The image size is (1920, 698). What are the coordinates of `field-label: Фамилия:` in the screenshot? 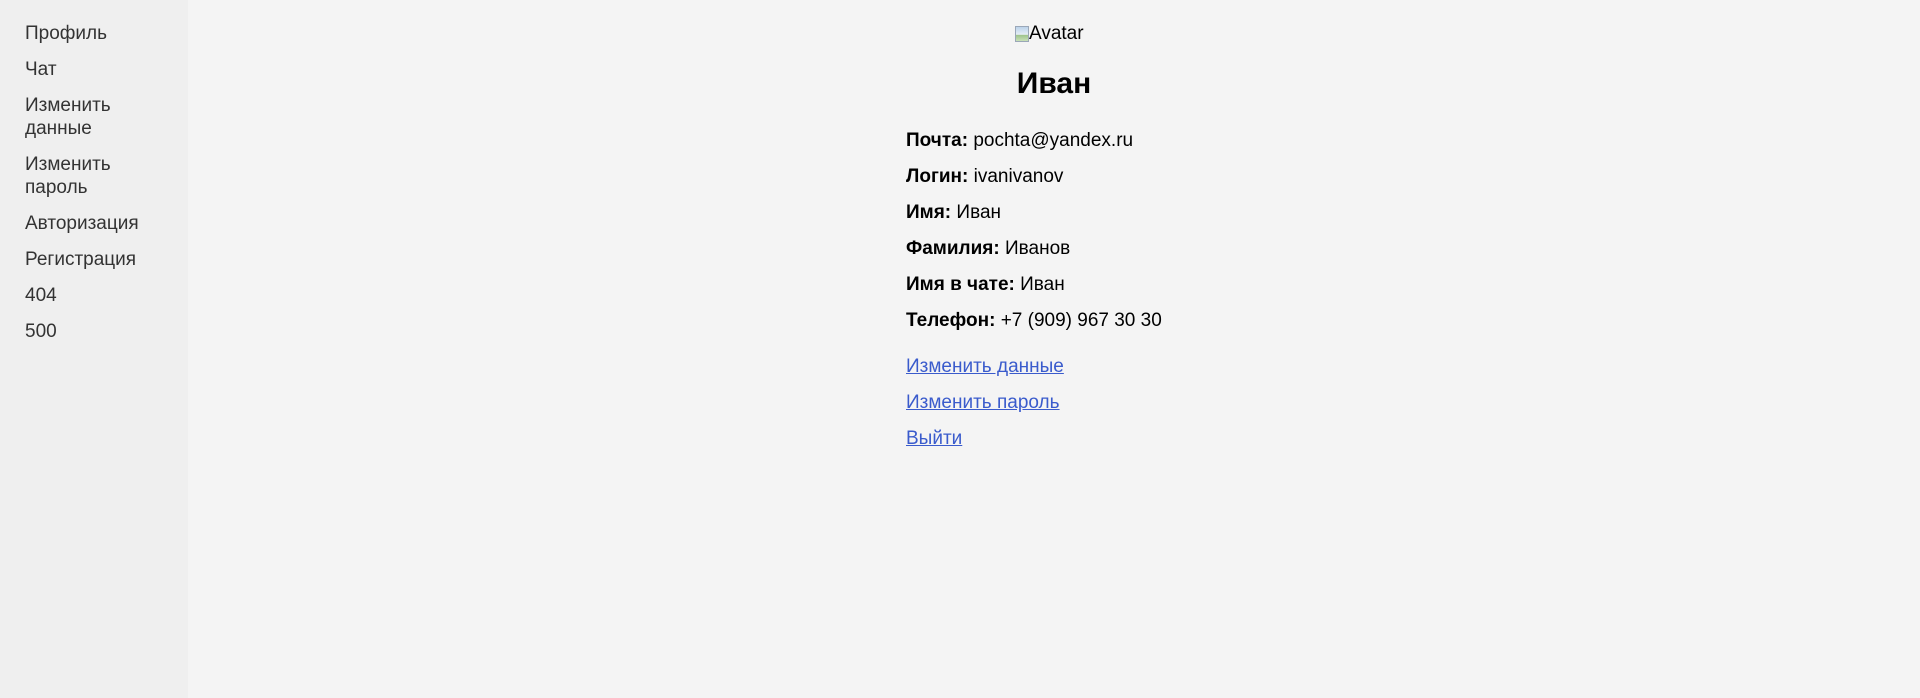 It's located at (953, 248).